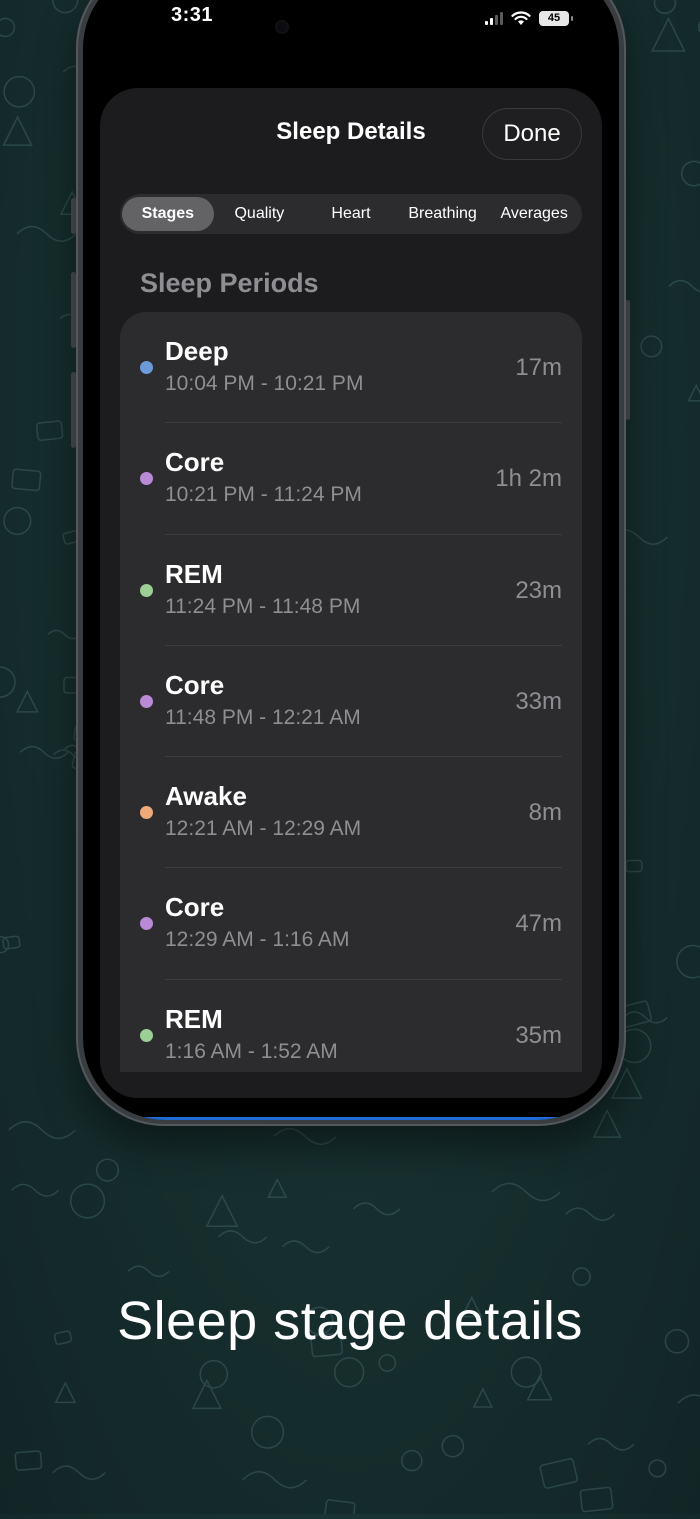  What do you see at coordinates (538, 1035) in the screenshot?
I see `stage-duration: 35m` at bounding box center [538, 1035].